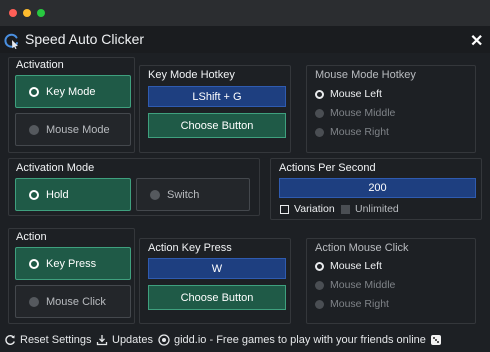  I want to click on action-mouse-option-middle: Mouse Middle, so click(355, 285).